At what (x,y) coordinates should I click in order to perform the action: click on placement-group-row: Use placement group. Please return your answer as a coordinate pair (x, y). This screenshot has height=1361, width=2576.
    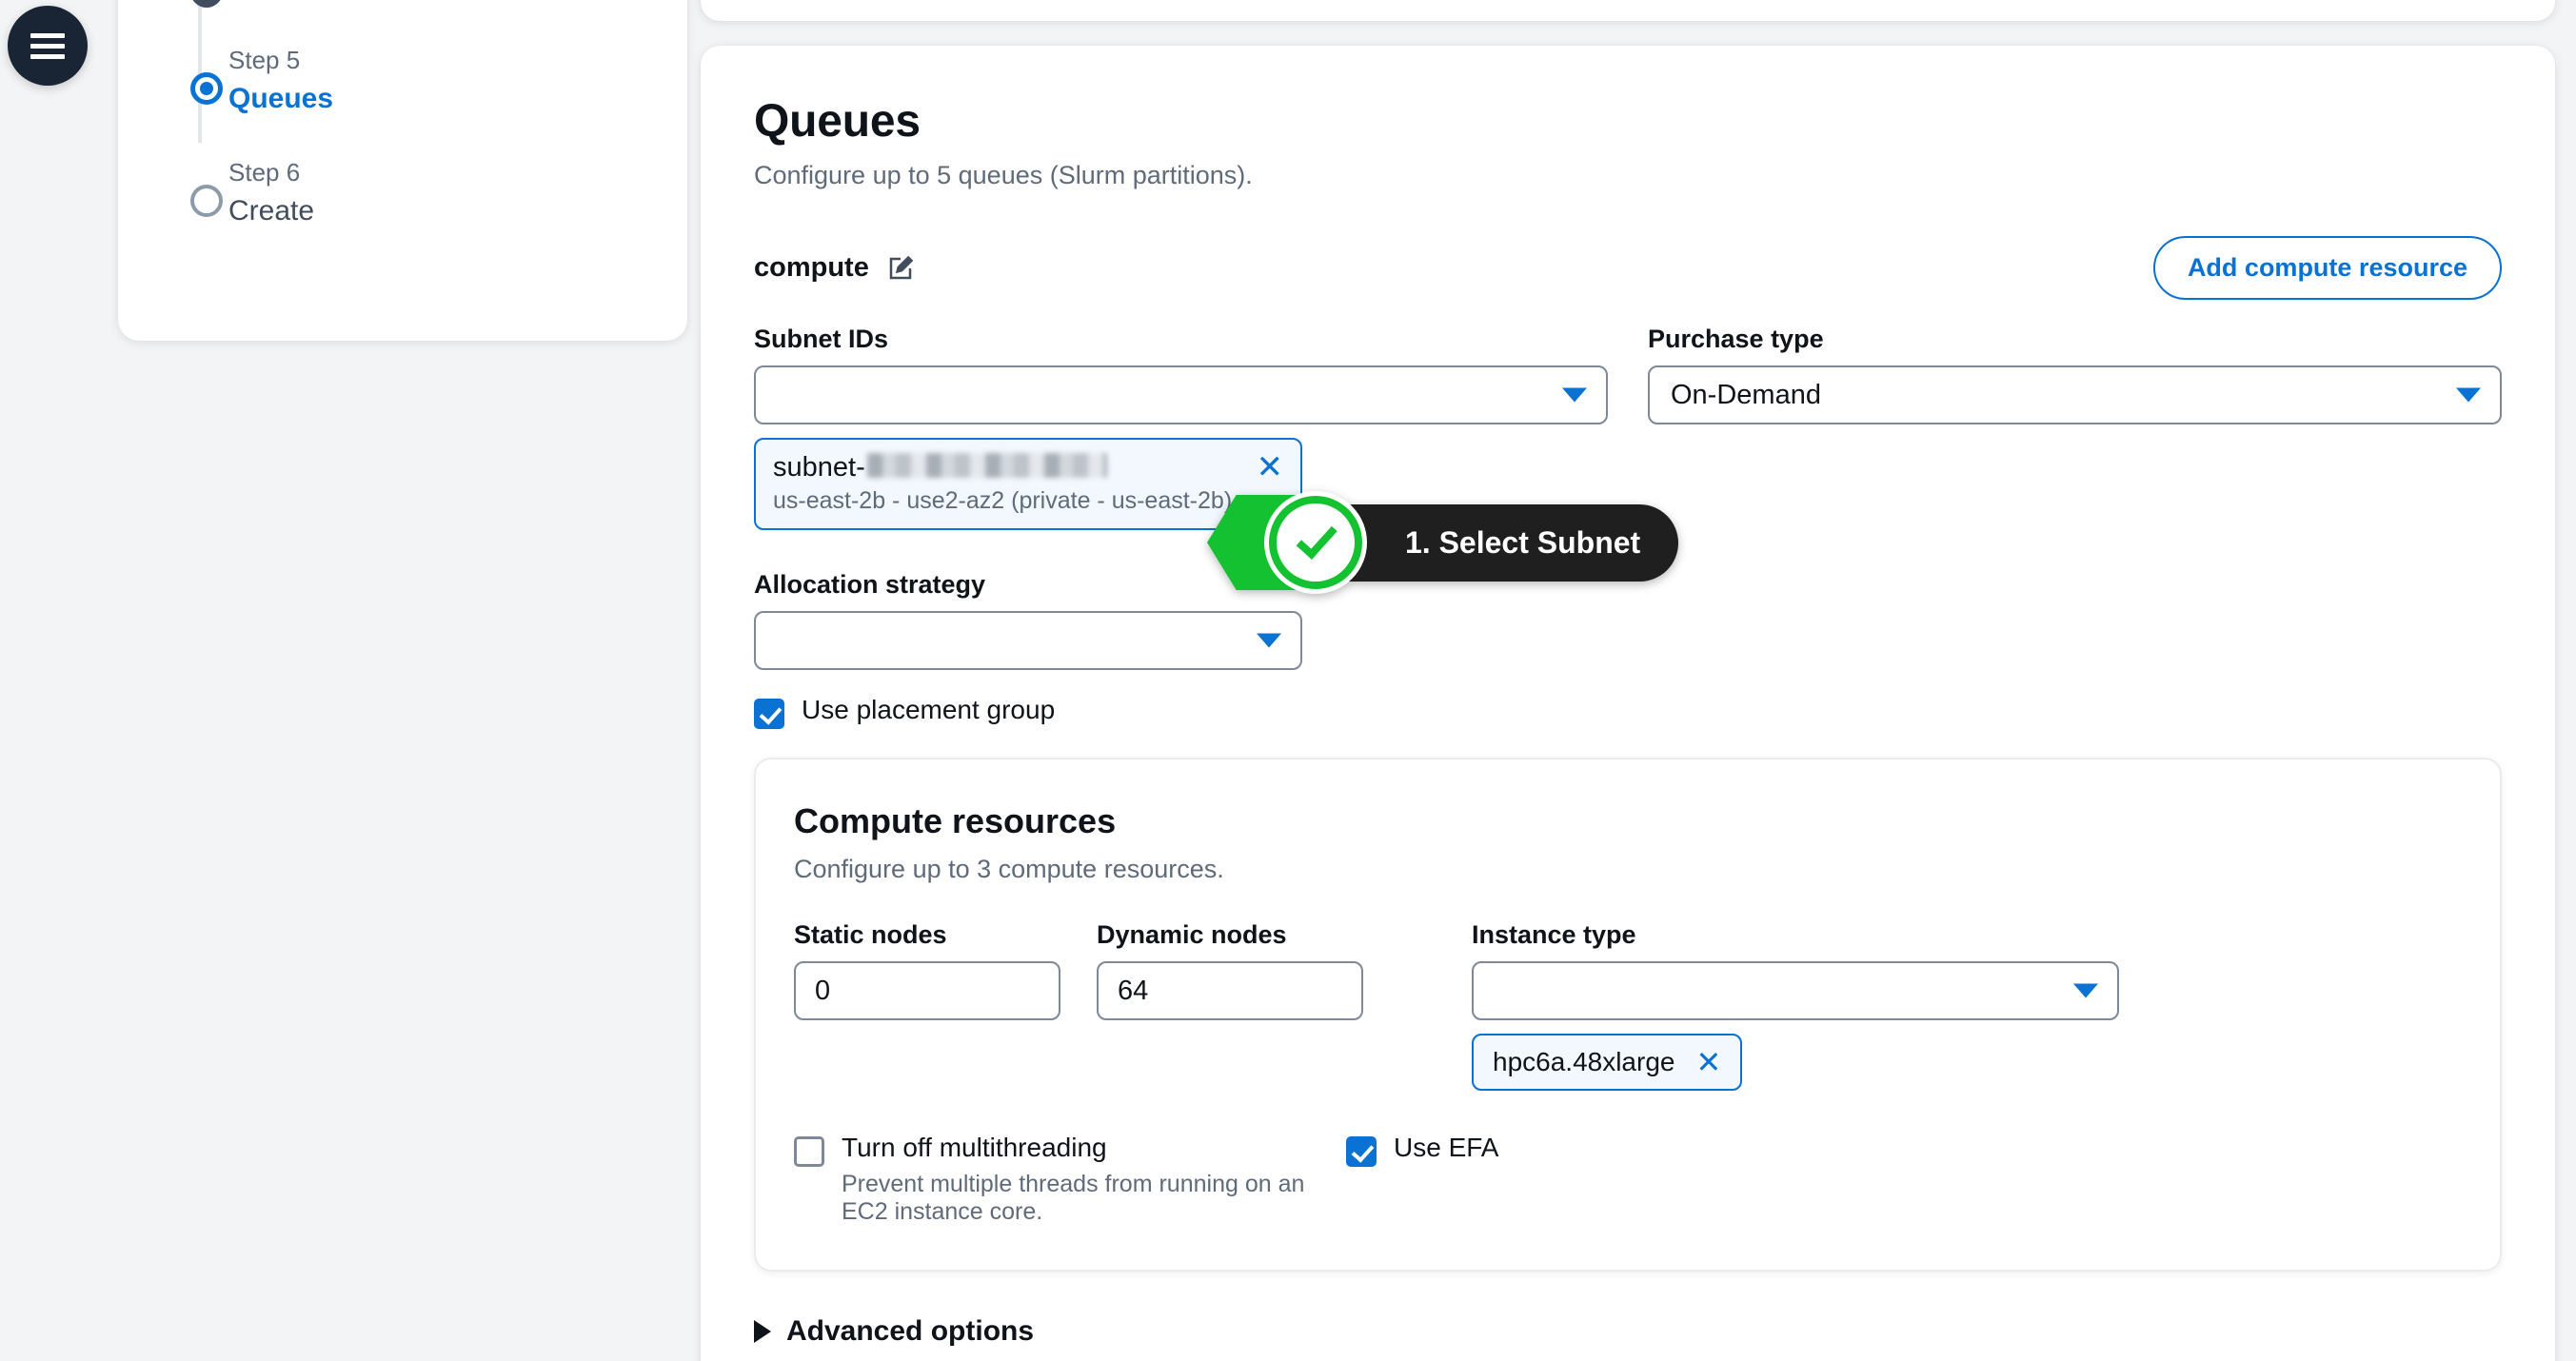
    Looking at the image, I should click on (1628, 712).